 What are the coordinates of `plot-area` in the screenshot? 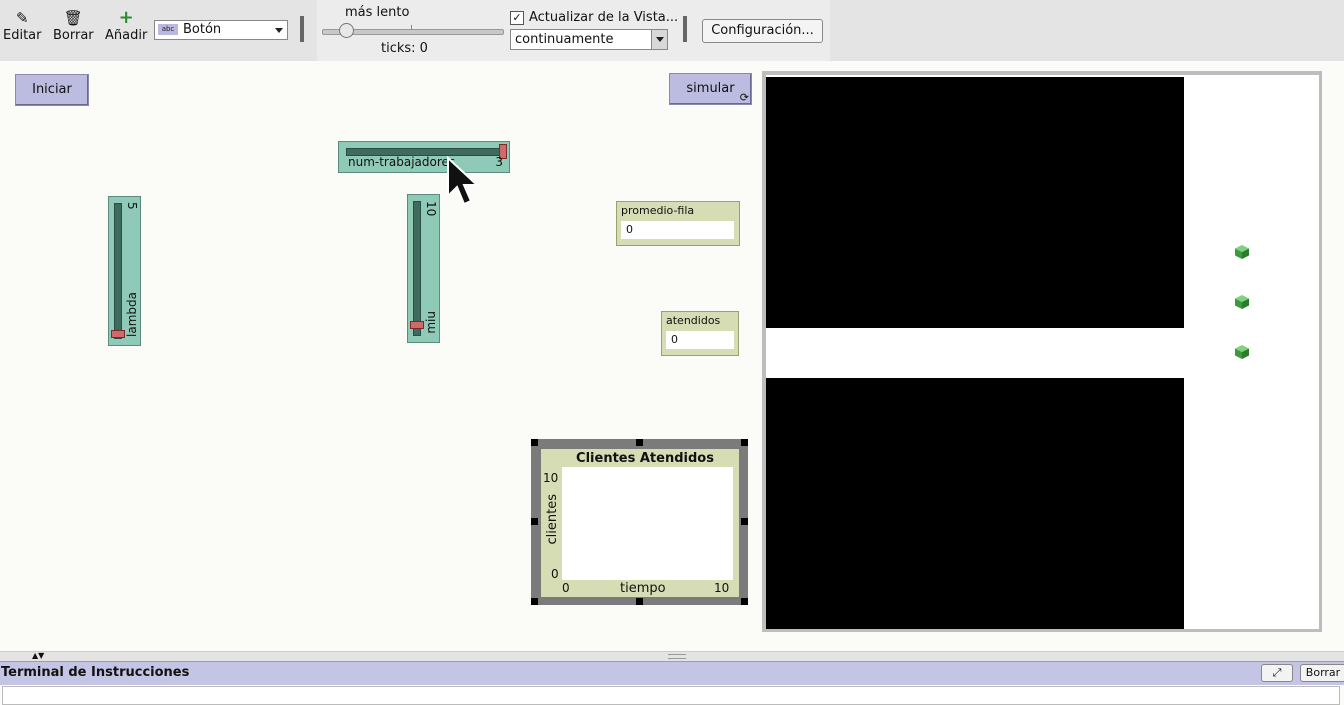 It's located at (647, 523).